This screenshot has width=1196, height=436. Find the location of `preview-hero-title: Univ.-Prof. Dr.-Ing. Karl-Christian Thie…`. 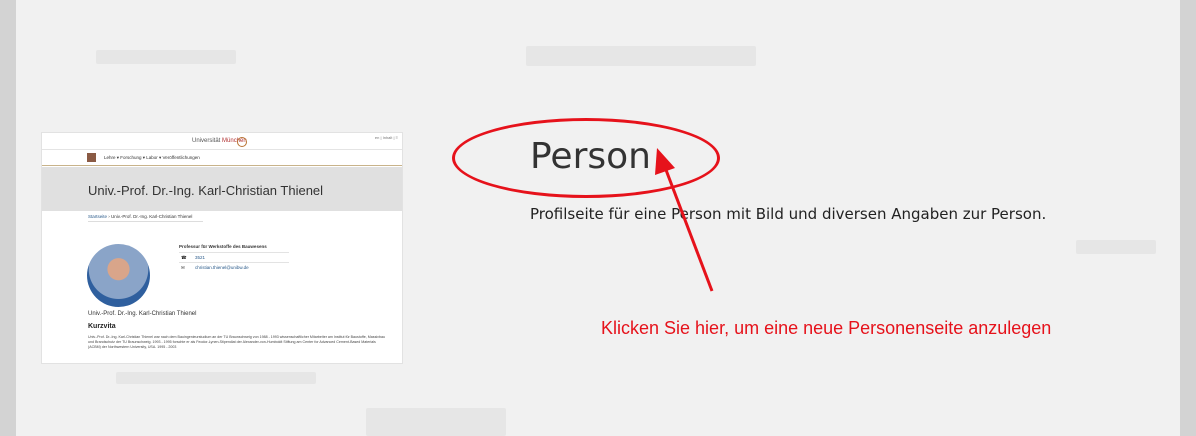

preview-hero-title: Univ.-Prof. Dr.-Ing. Karl-Christian Thie… is located at coordinates (206, 190).